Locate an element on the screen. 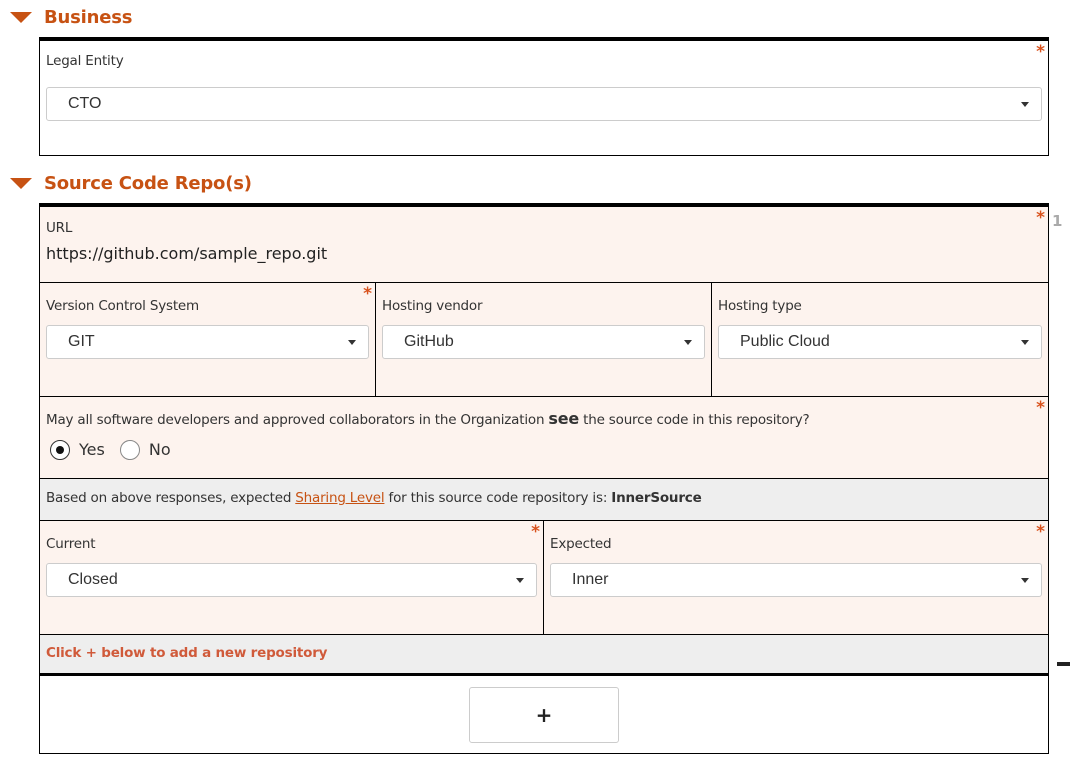  legal-entity-field: Legal Entity * CTO is located at coordinates (544, 98).